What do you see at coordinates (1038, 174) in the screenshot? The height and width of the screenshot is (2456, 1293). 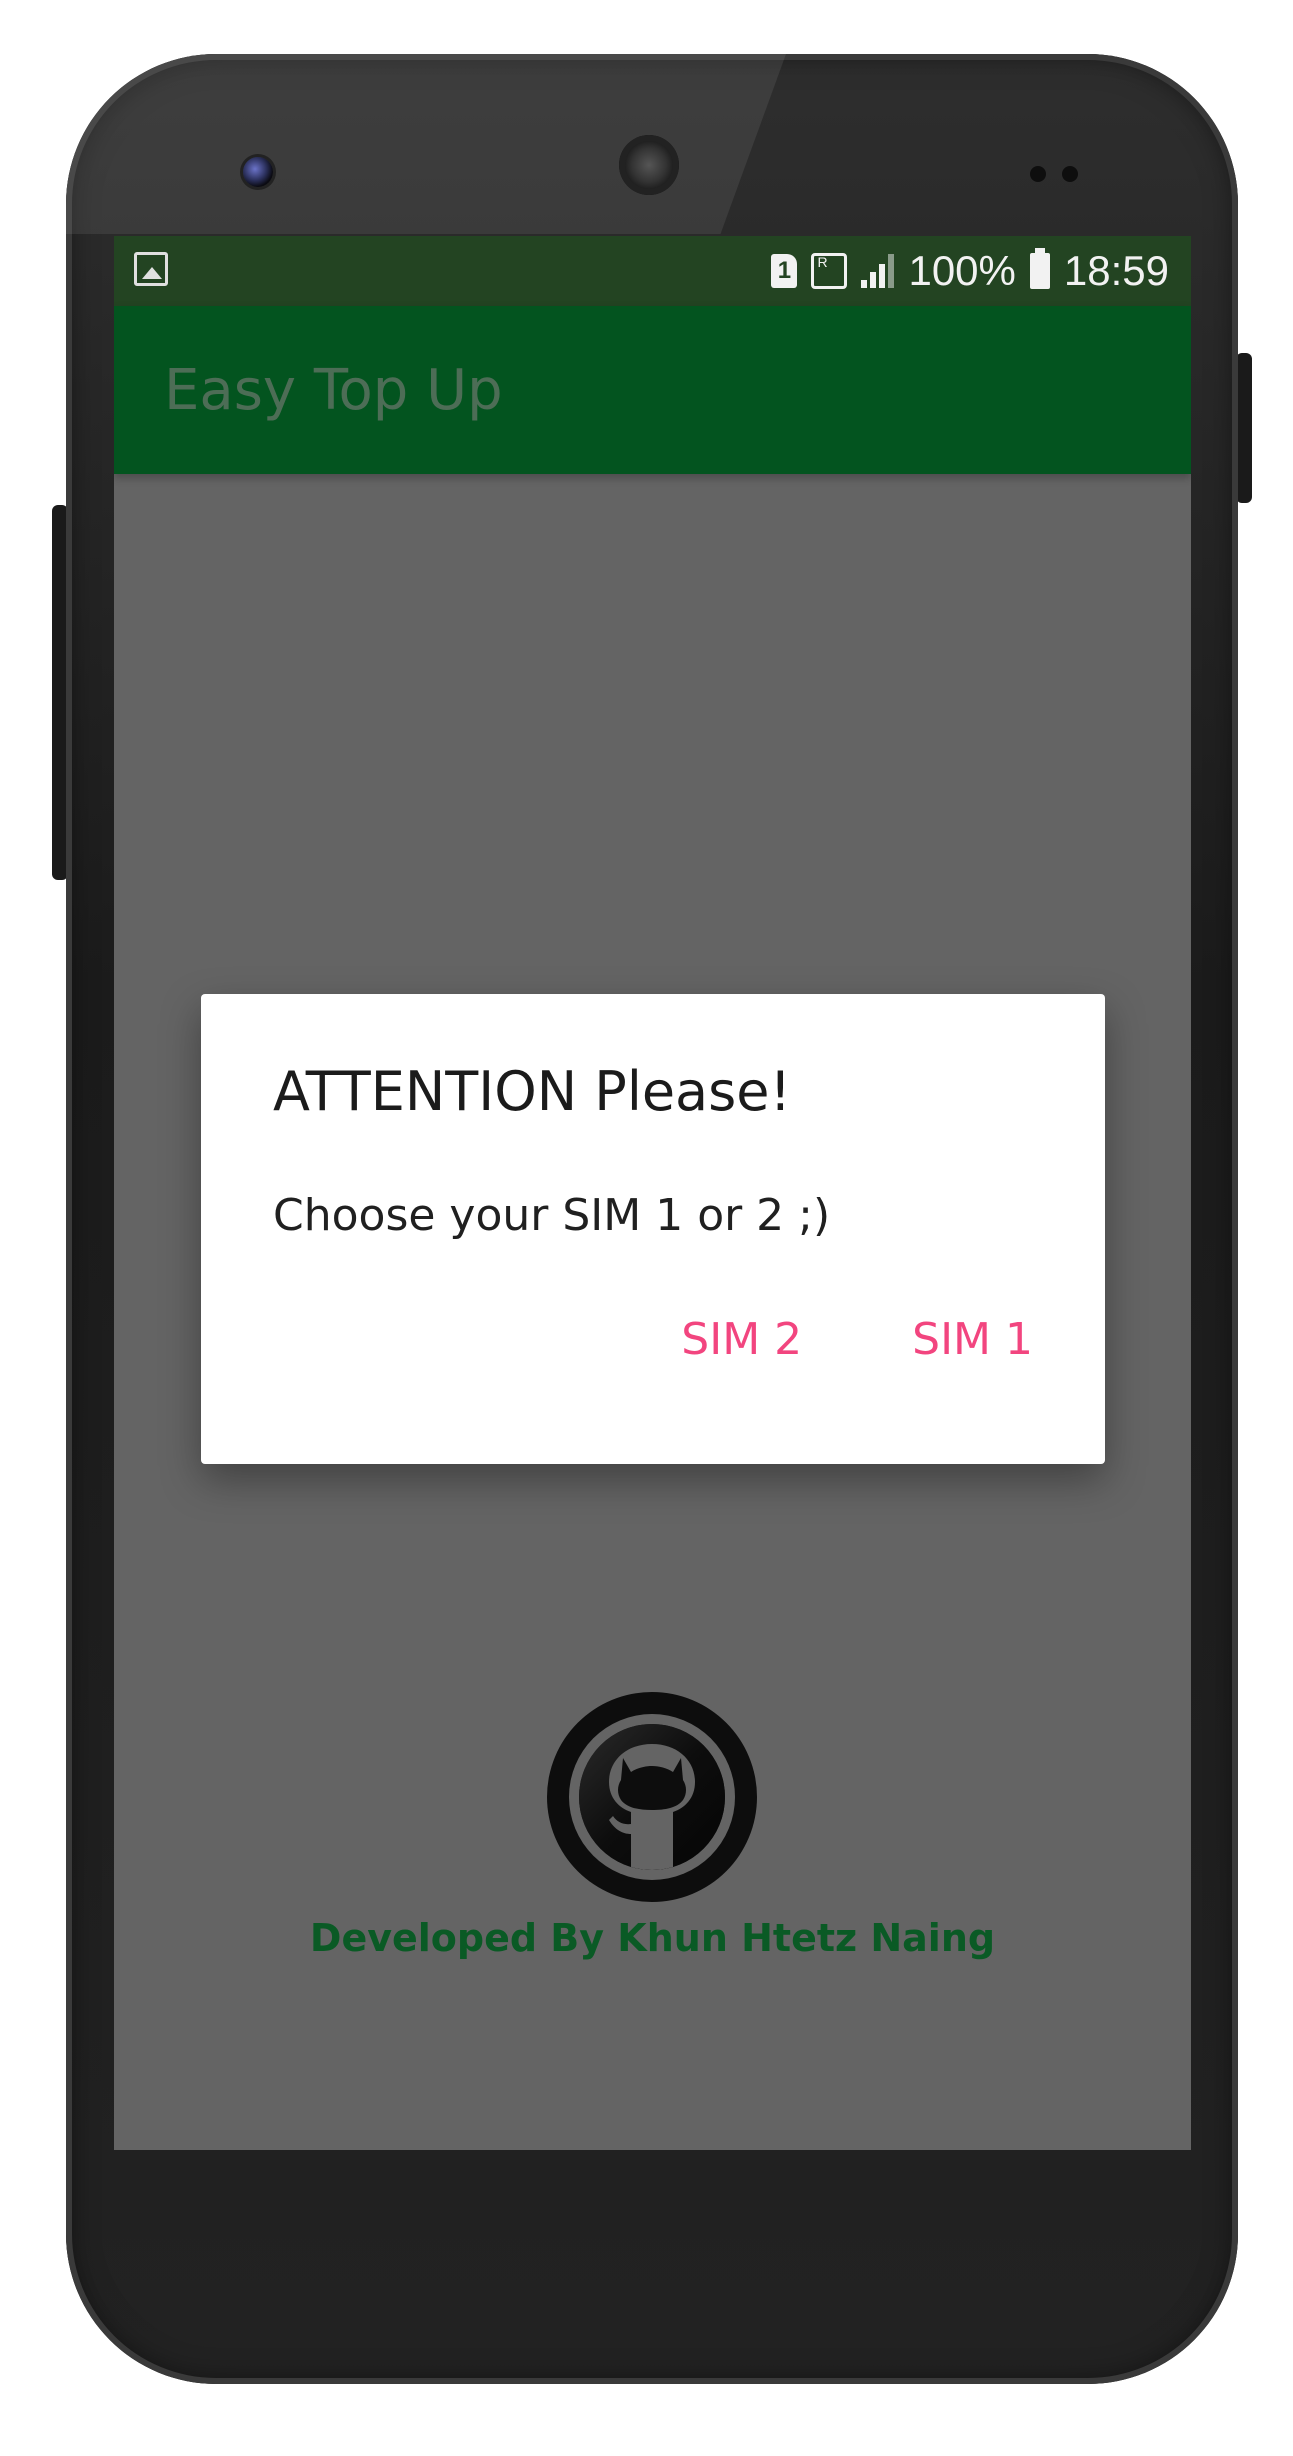 I see `proximity-sensor` at bounding box center [1038, 174].